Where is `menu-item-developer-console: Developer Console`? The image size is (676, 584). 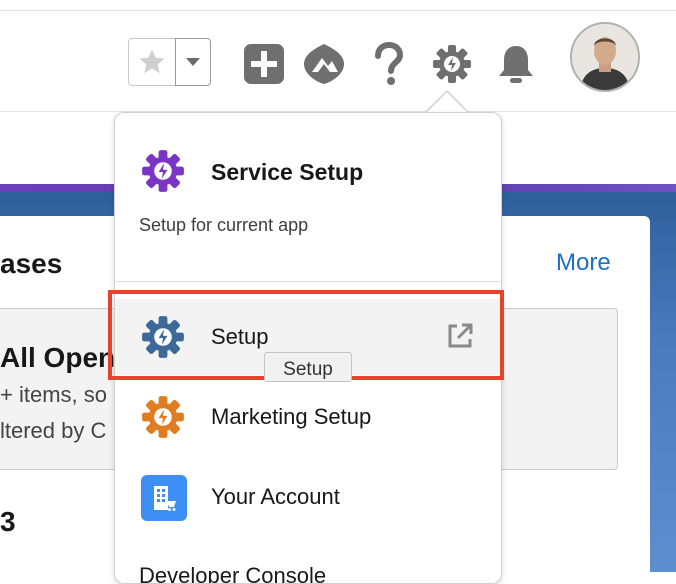 menu-item-developer-console: Developer Console is located at coordinates (232, 573).